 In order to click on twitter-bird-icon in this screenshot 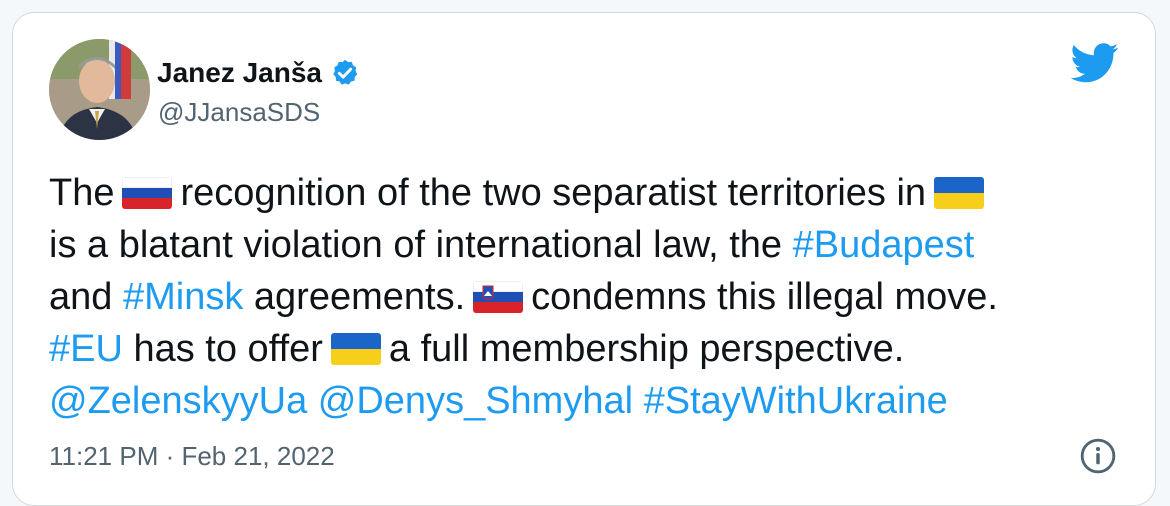, I will do `click(1094, 63)`.